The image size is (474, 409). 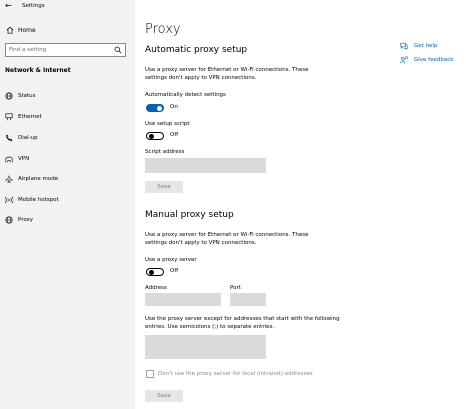 What do you see at coordinates (155, 108) in the screenshot?
I see `detect-settings-toggle` at bounding box center [155, 108].